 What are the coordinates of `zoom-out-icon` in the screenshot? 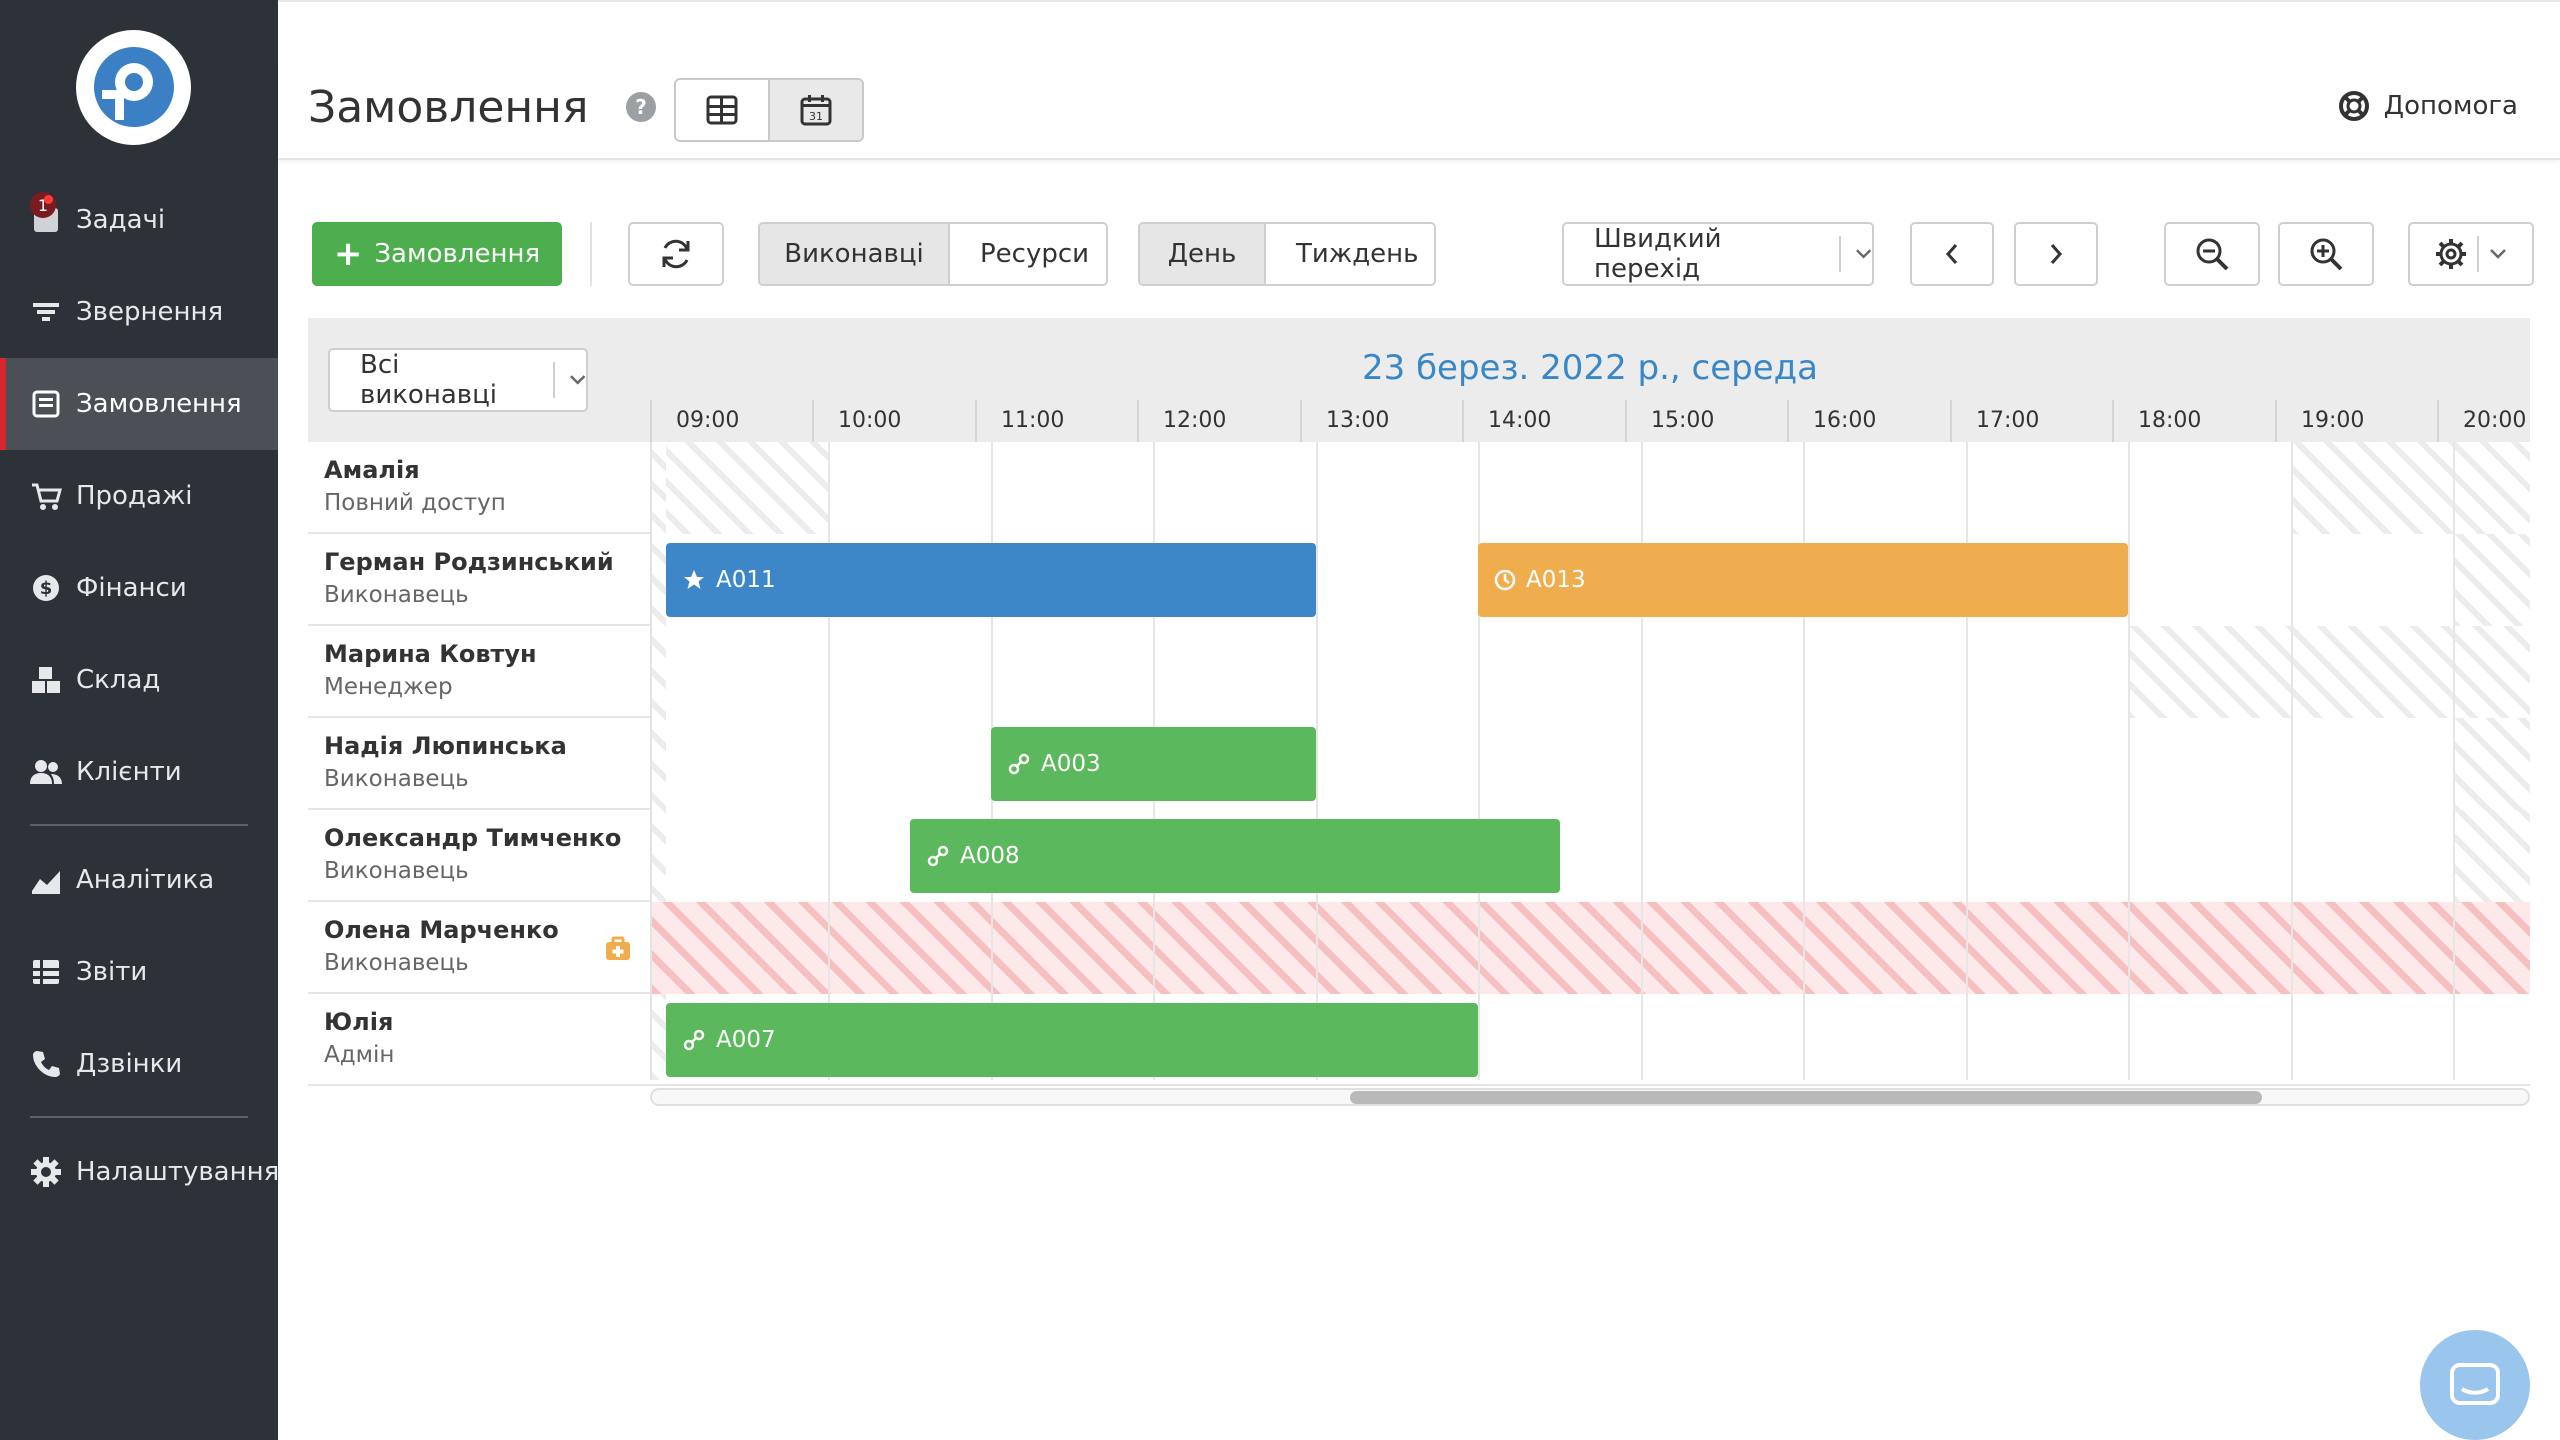 It's located at (2212, 254).